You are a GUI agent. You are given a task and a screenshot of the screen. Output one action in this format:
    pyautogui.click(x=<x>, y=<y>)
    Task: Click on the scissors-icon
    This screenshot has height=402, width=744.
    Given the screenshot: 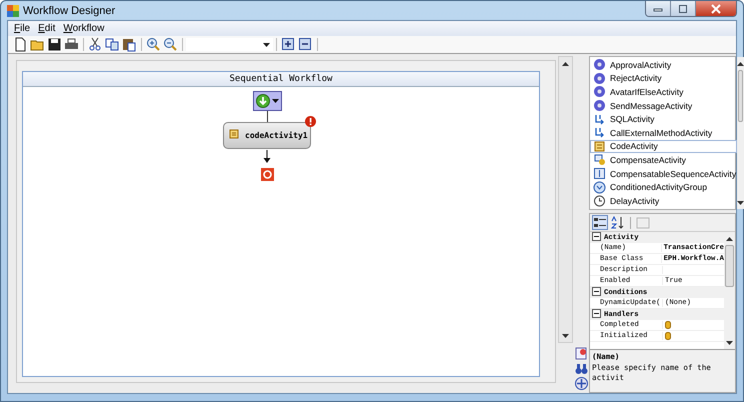 What is the action you would take?
    pyautogui.click(x=95, y=44)
    